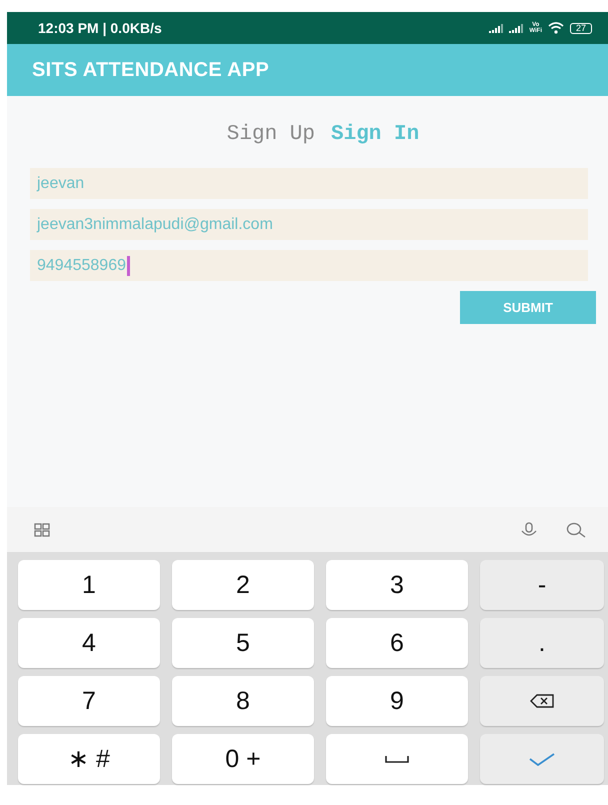 This screenshot has width=608, height=805. What do you see at coordinates (243, 759) in the screenshot?
I see `key: 0 +` at bounding box center [243, 759].